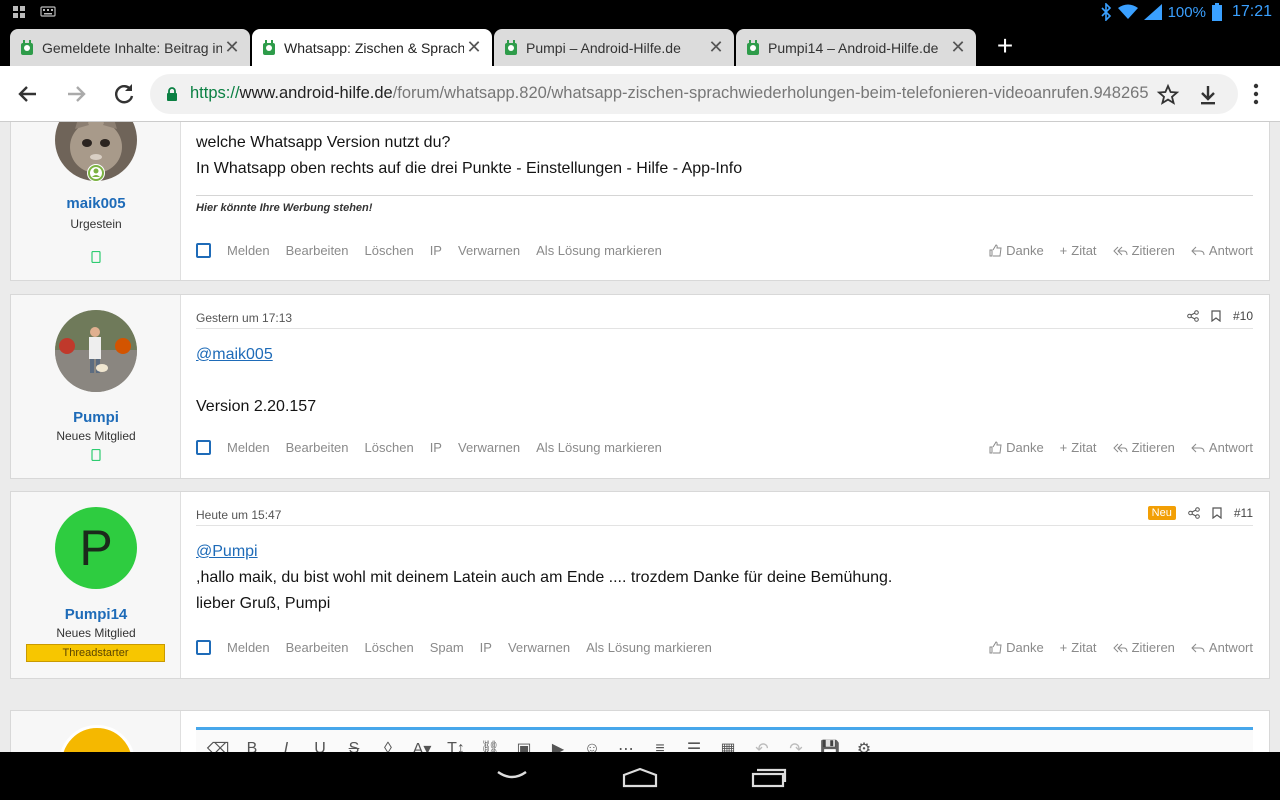  I want to click on settings-gear-icon: ⚙, so click(864, 746).